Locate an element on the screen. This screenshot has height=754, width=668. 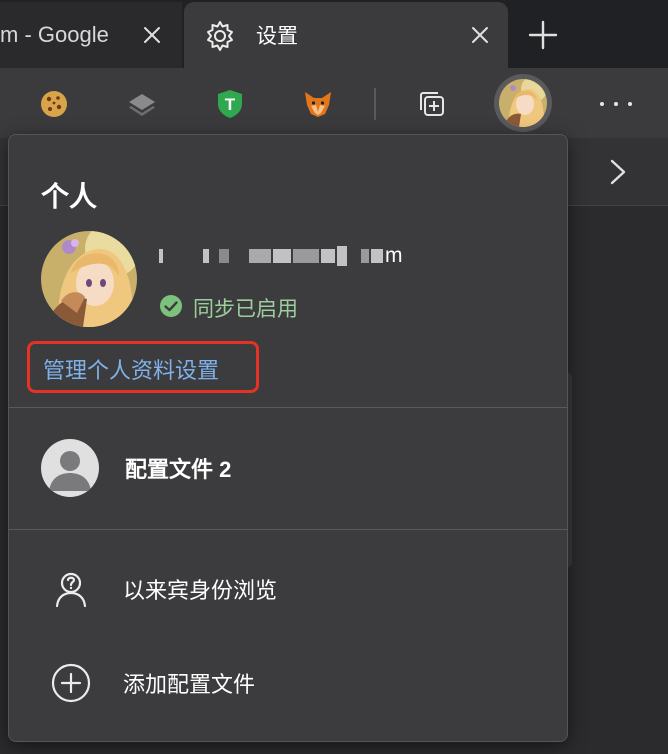
toolbar-separator is located at coordinates (375, 104).